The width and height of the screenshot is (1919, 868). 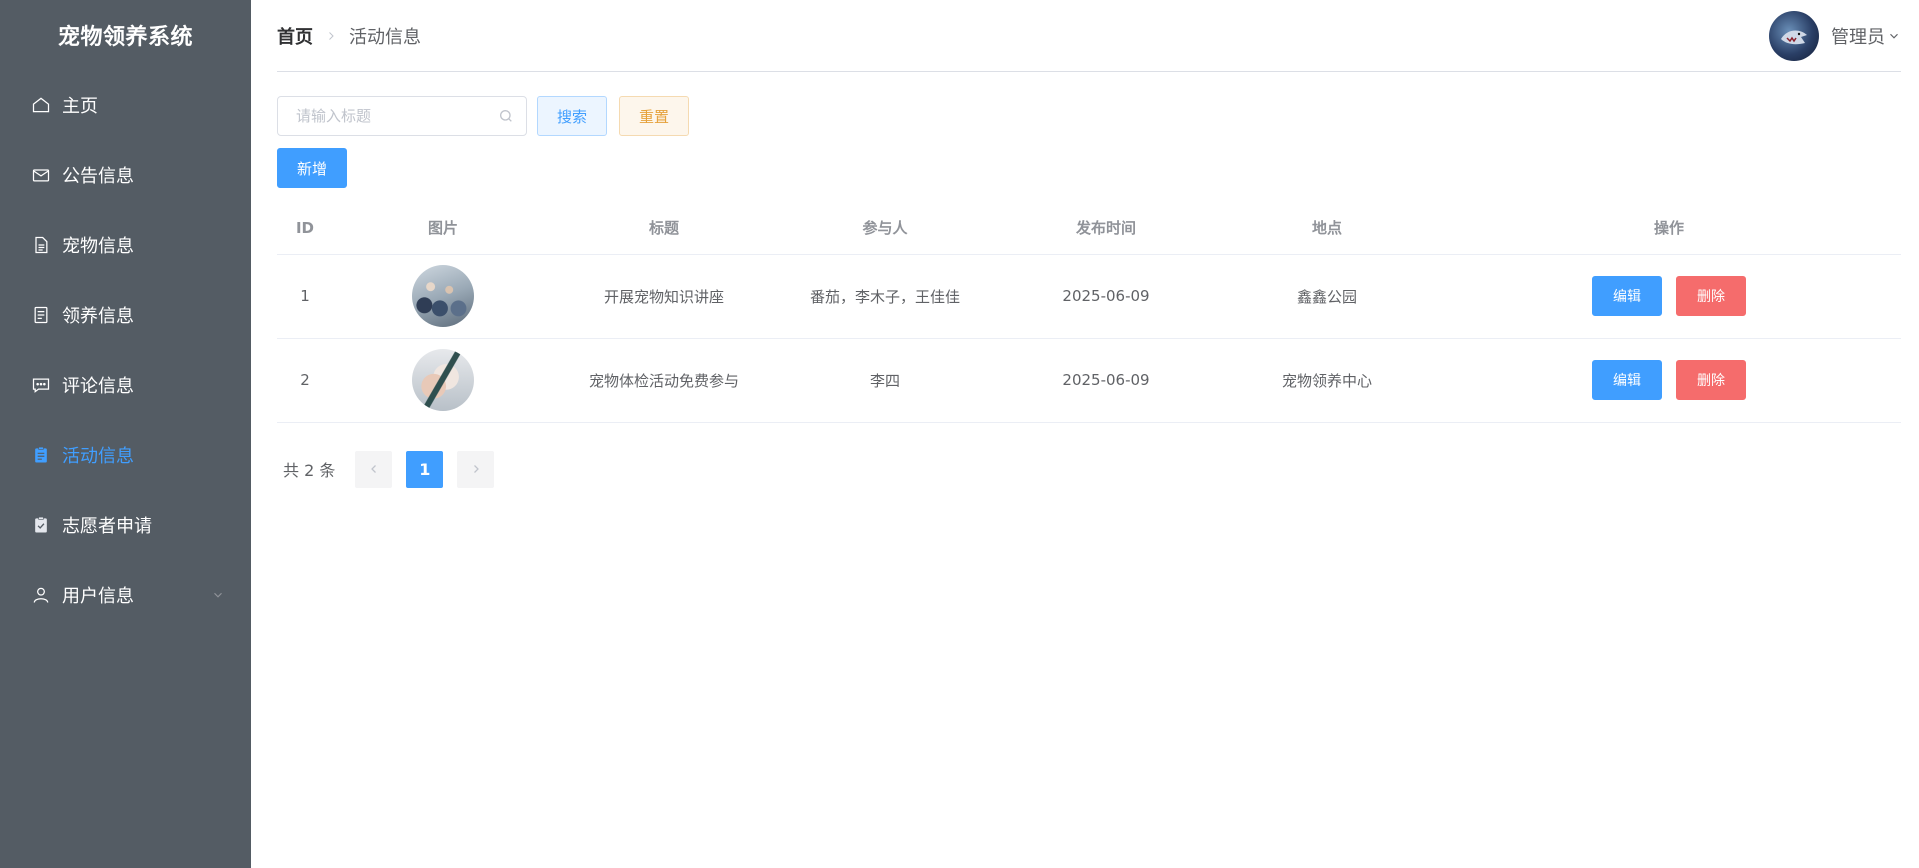 I want to click on shark-icon, so click(x=1794, y=36).